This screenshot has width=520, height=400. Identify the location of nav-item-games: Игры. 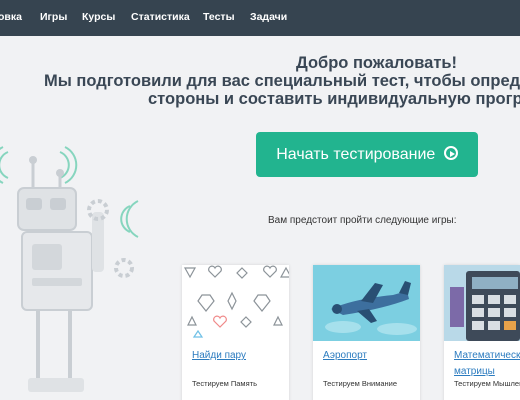
(53, 17).